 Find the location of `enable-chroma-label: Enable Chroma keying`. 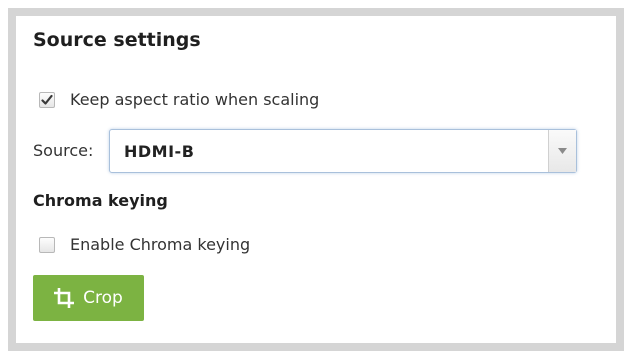

enable-chroma-label: Enable Chroma keying is located at coordinates (160, 244).